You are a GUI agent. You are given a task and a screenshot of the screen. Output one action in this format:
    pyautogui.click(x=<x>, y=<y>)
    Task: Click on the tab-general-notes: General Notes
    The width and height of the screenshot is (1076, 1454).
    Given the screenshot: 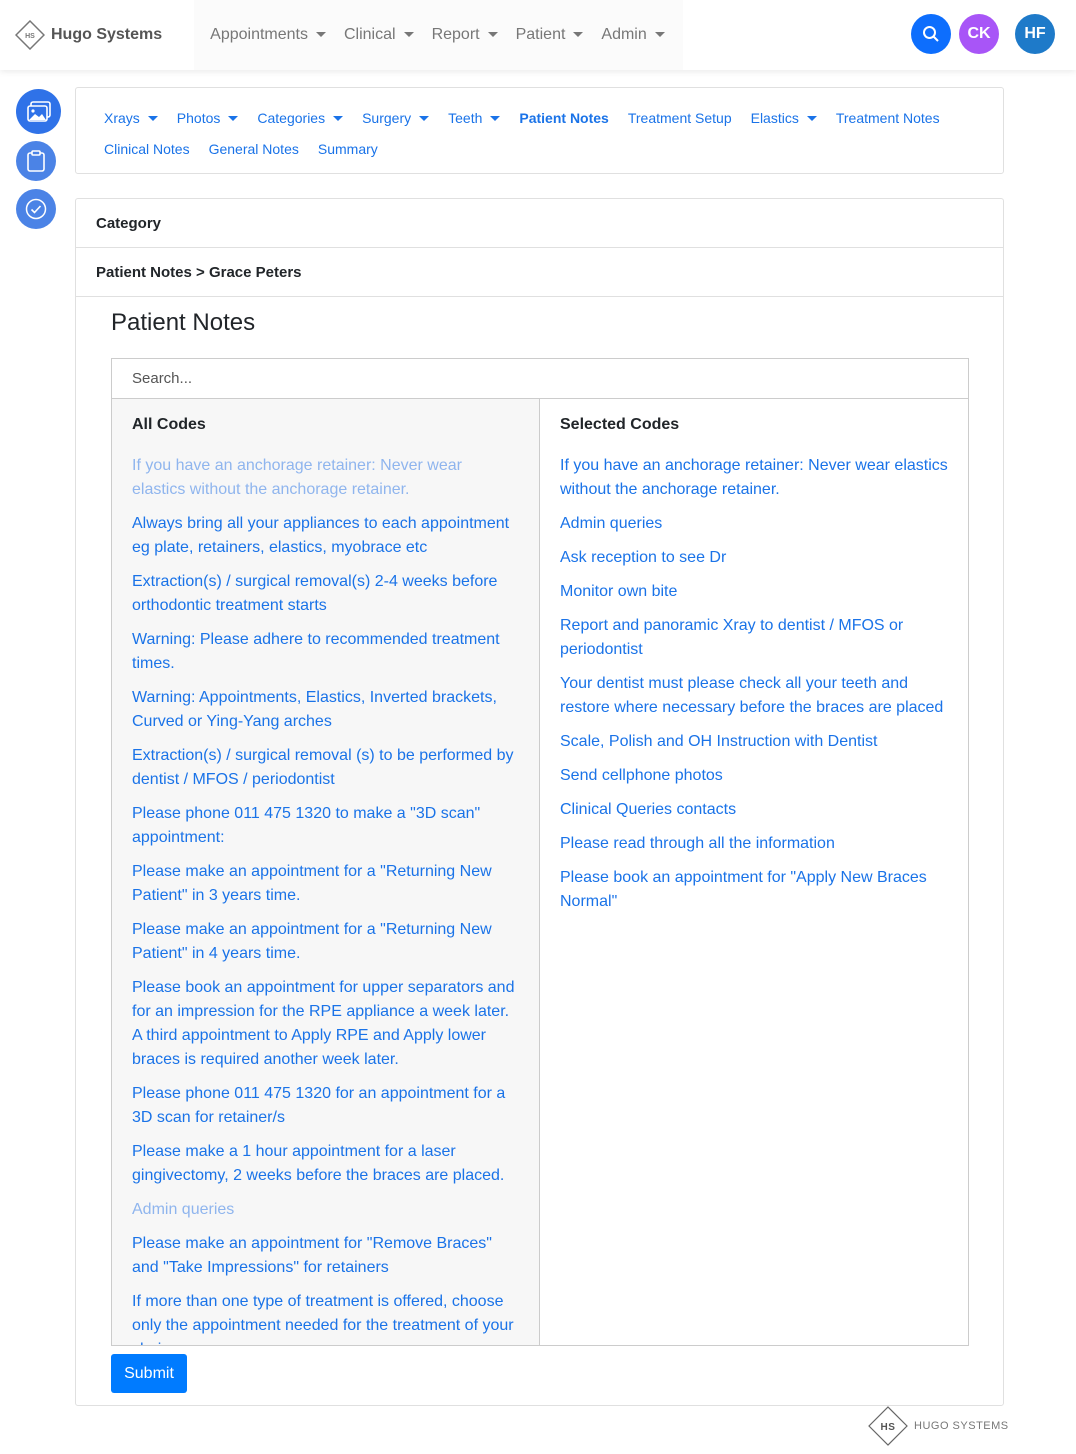 What is the action you would take?
    pyautogui.click(x=254, y=149)
    